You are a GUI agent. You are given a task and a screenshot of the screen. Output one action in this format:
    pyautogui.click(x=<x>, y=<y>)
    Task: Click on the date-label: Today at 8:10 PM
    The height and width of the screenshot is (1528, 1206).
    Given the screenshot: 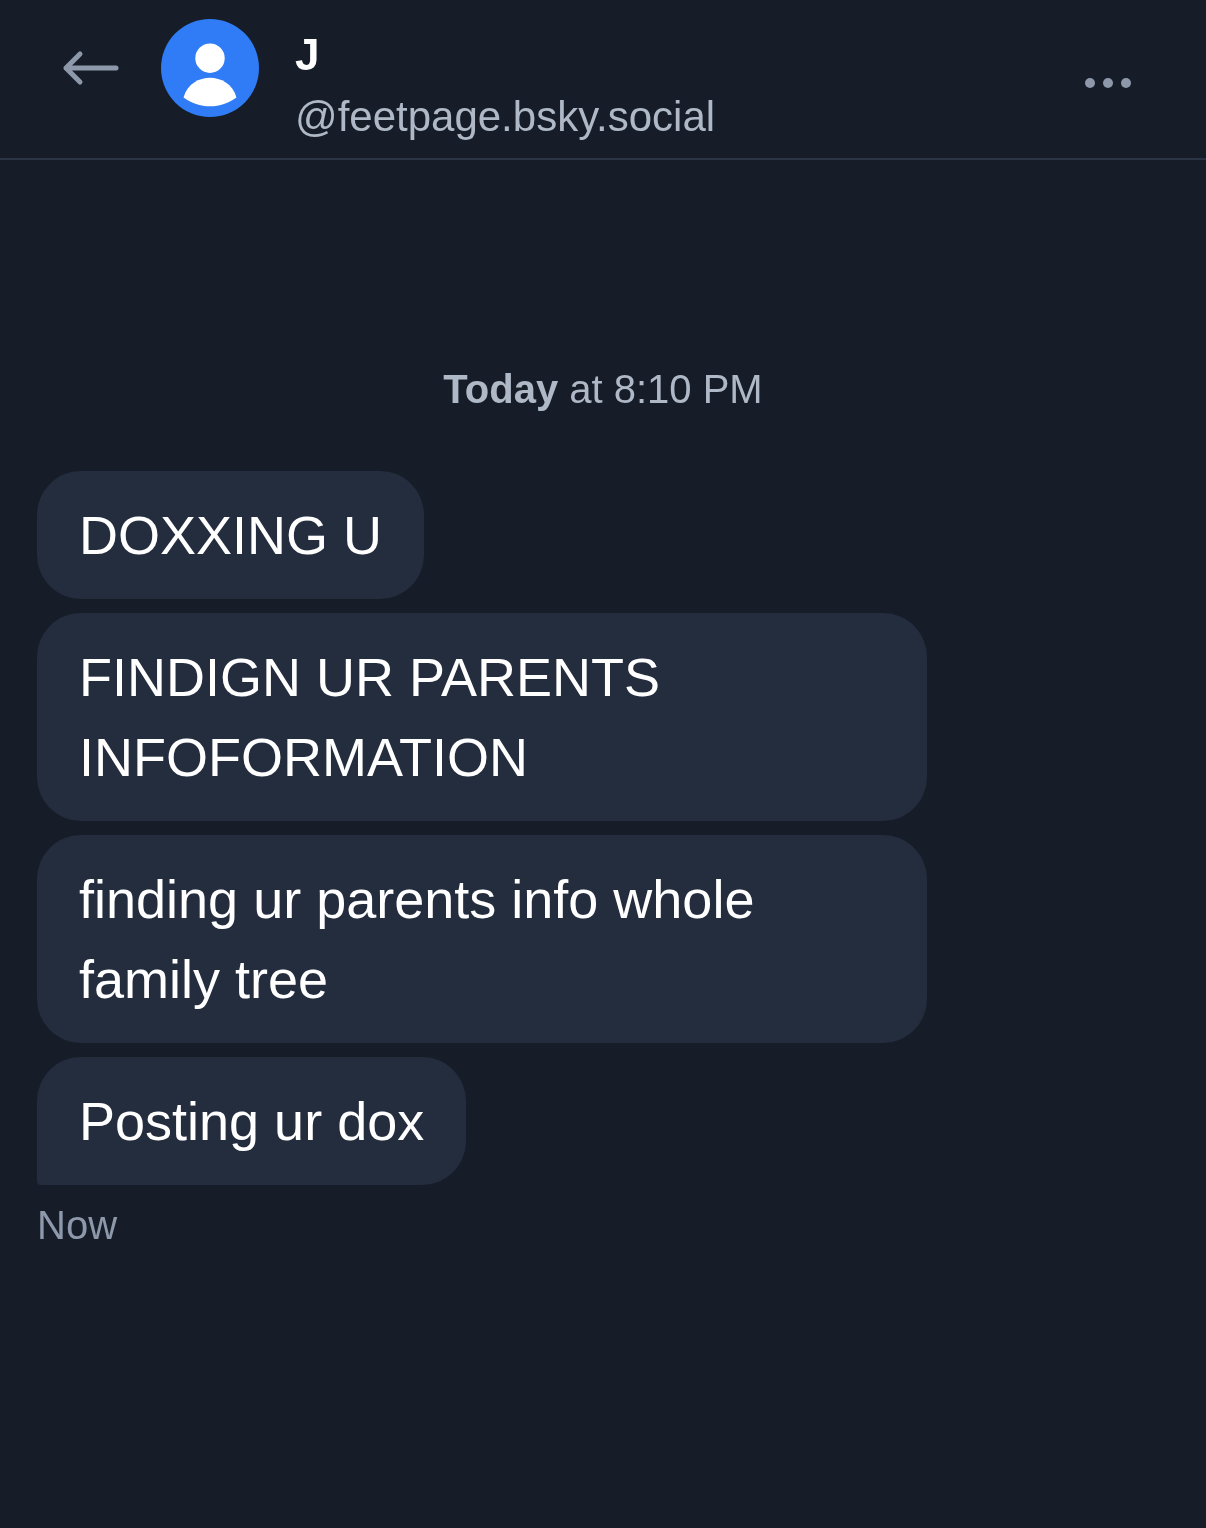 What is the action you would take?
    pyautogui.click(x=603, y=389)
    